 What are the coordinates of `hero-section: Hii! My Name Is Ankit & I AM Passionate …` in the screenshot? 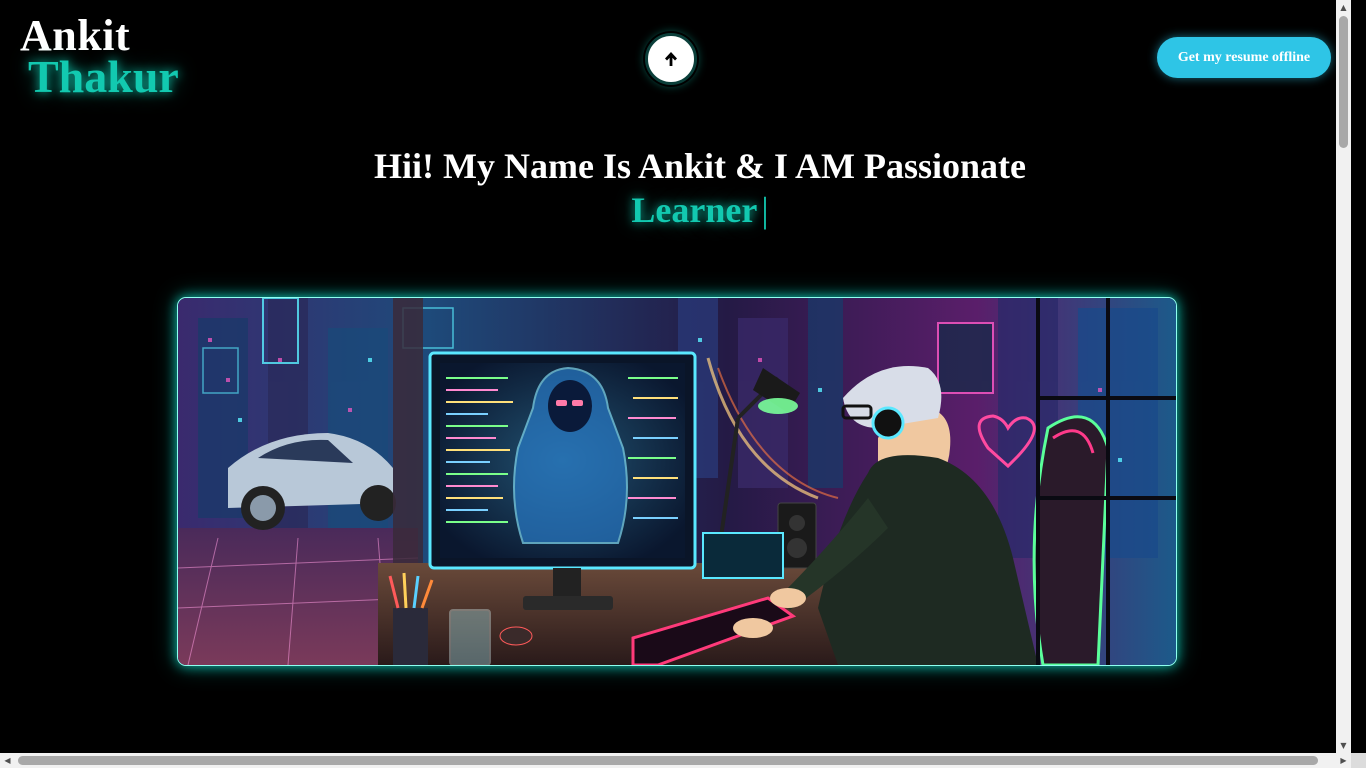 It's located at (675, 188).